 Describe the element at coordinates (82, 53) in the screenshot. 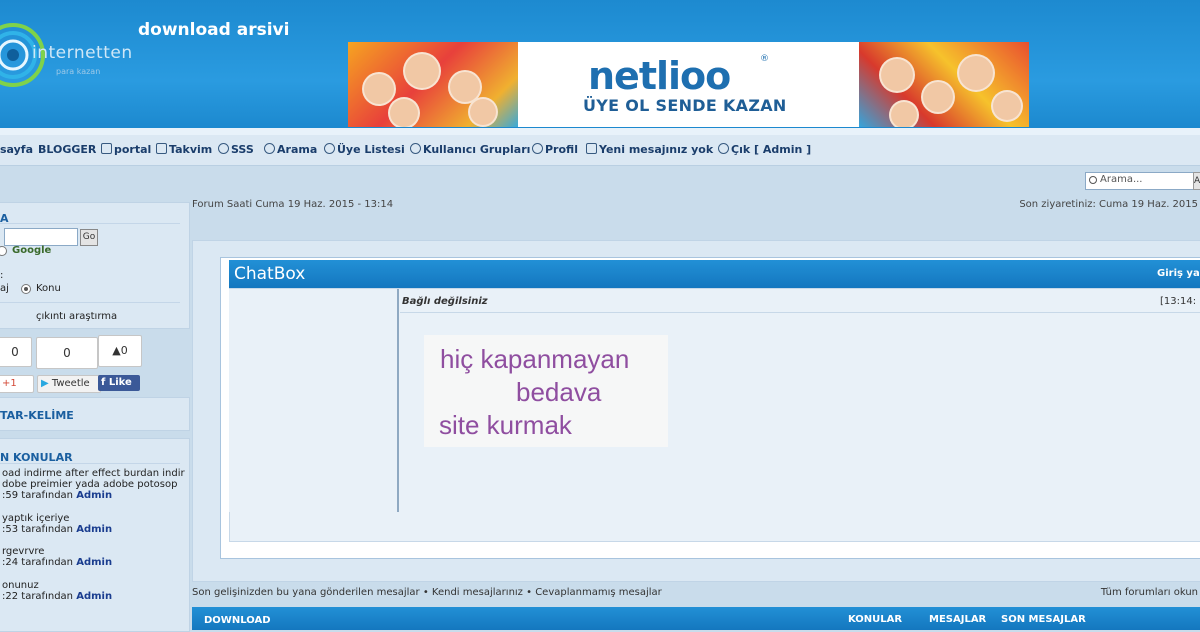

I see `logo-text: internetten` at that location.